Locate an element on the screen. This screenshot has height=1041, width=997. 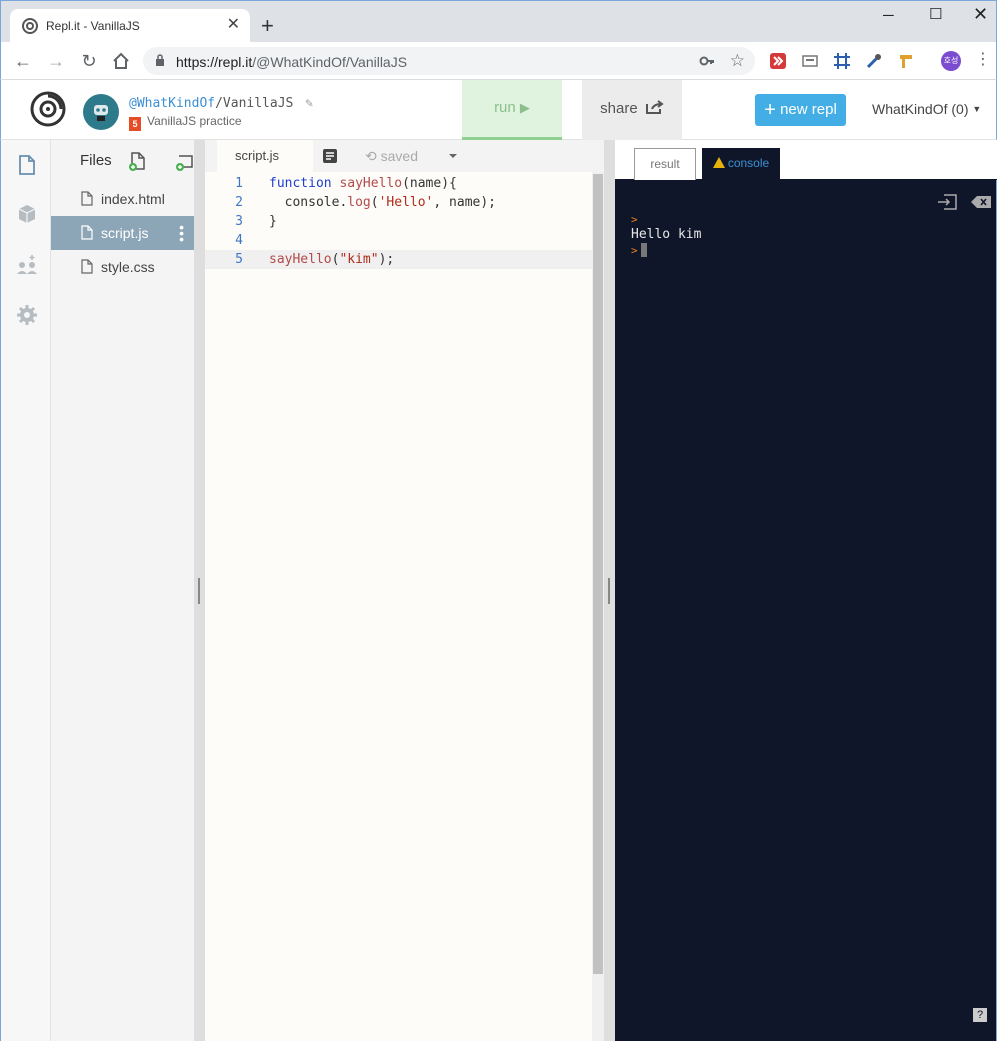
format-code-icon is located at coordinates (330, 156).